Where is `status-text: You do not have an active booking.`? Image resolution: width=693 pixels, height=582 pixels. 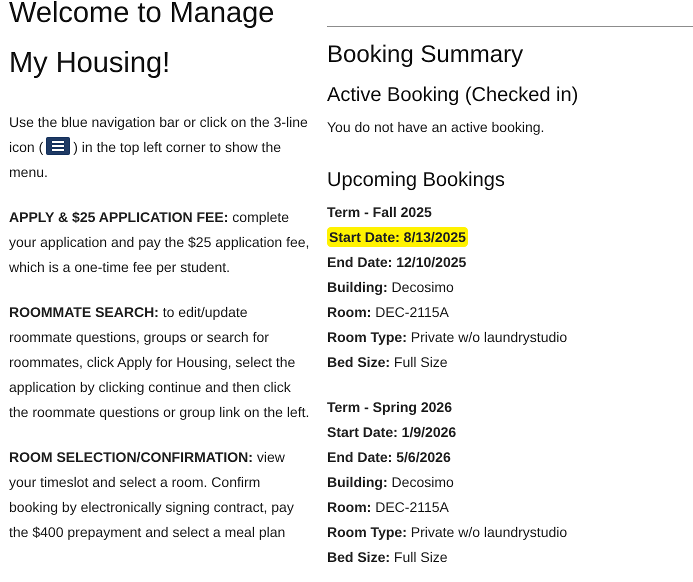
status-text: You do not have an active booking. is located at coordinates (436, 127).